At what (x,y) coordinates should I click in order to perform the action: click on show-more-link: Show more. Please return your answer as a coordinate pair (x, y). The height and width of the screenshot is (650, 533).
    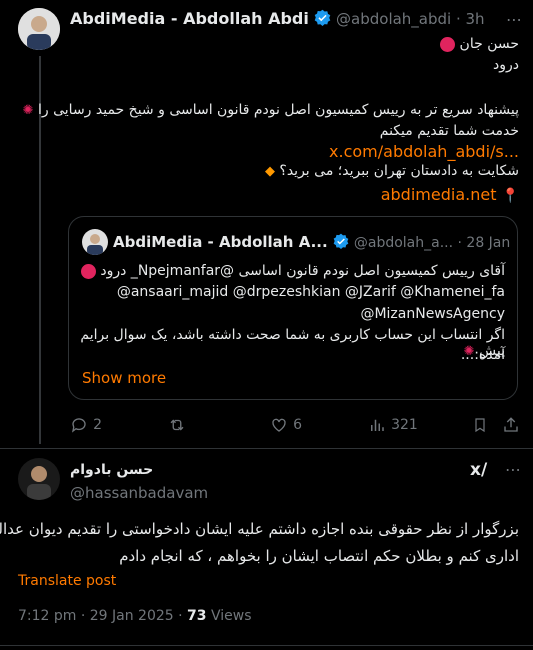
    Looking at the image, I should click on (124, 378).